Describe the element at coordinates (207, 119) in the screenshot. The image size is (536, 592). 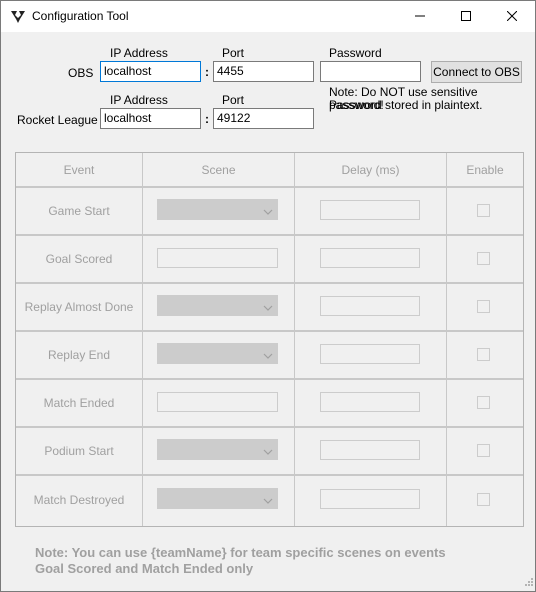
I see `rl-colon: :` at that location.